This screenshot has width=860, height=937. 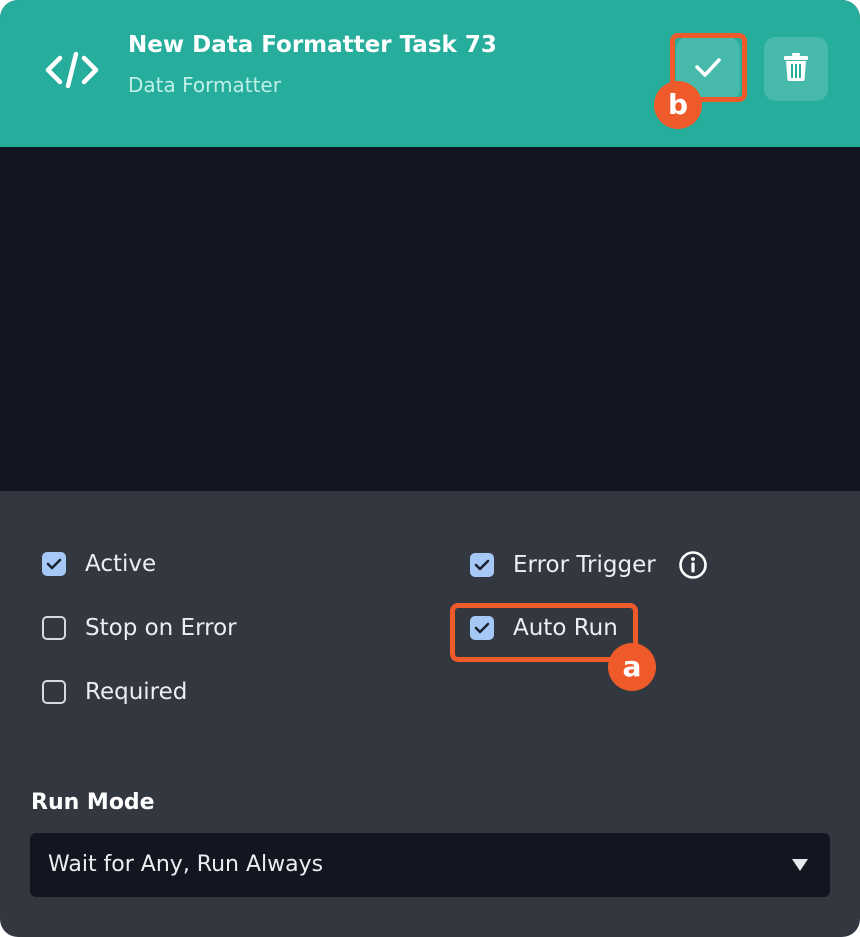 What do you see at coordinates (430, 865) in the screenshot?
I see `run-mode-select: Wait for Any, Run Always` at bounding box center [430, 865].